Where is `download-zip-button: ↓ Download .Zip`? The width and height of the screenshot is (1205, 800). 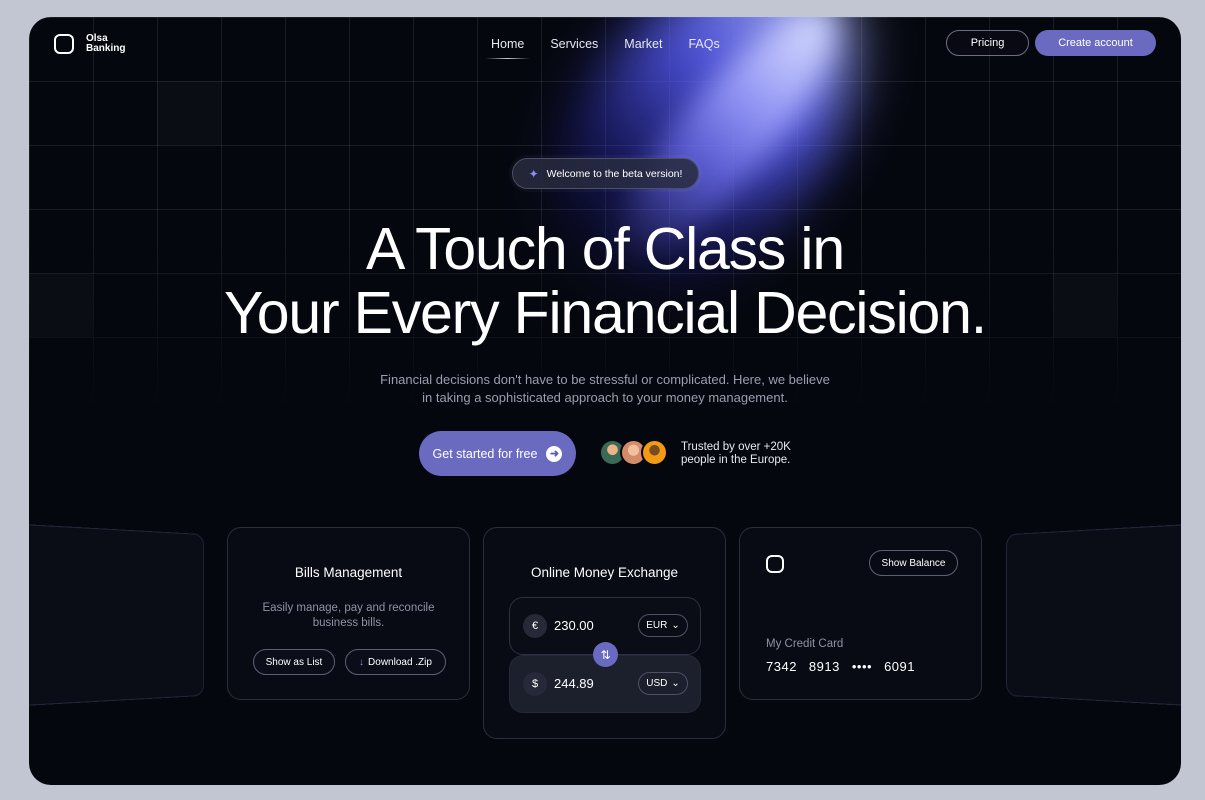 download-zip-button: ↓ Download .Zip is located at coordinates (395, 662).